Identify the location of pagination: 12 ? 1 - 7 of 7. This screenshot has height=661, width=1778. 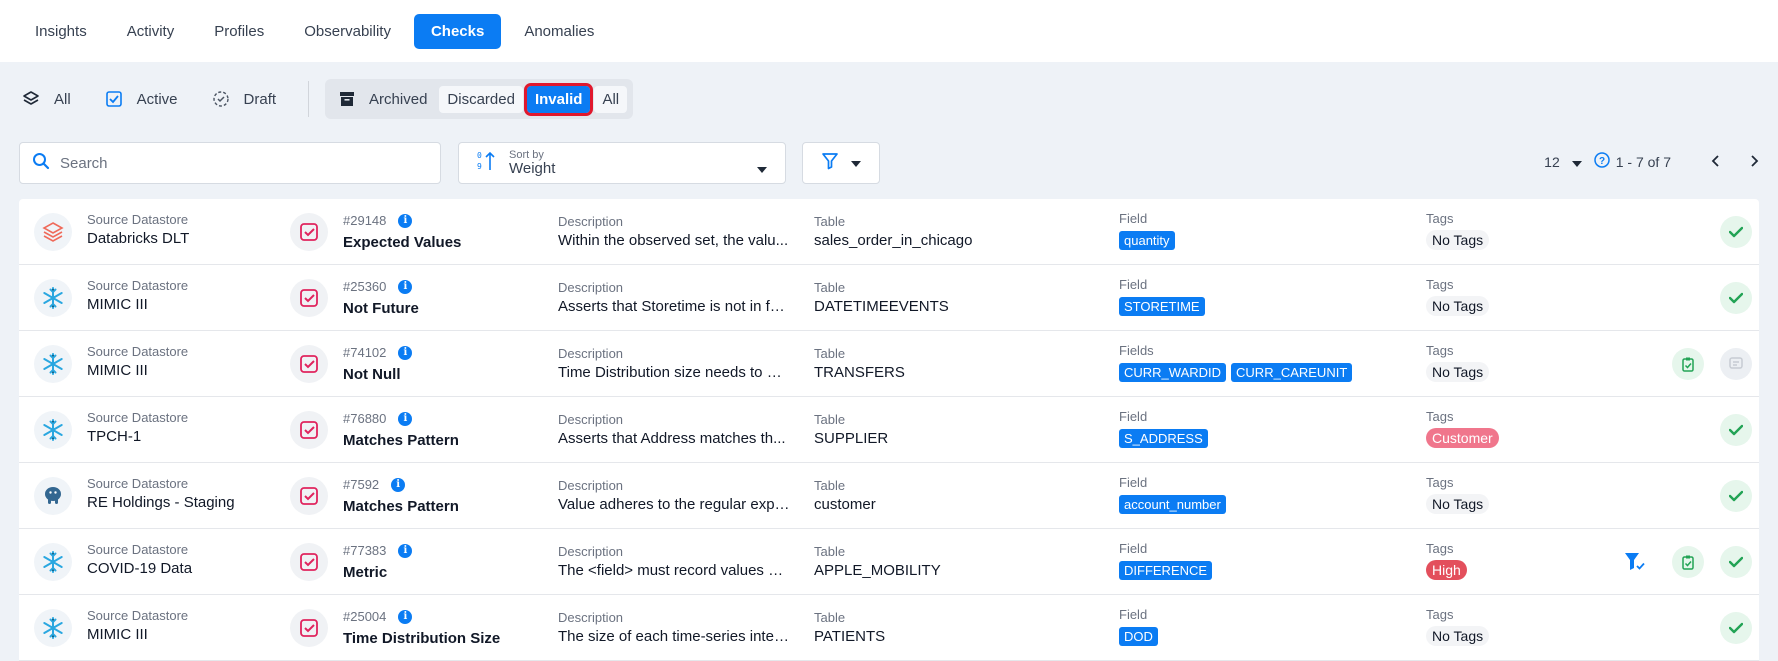
(1651, 161).